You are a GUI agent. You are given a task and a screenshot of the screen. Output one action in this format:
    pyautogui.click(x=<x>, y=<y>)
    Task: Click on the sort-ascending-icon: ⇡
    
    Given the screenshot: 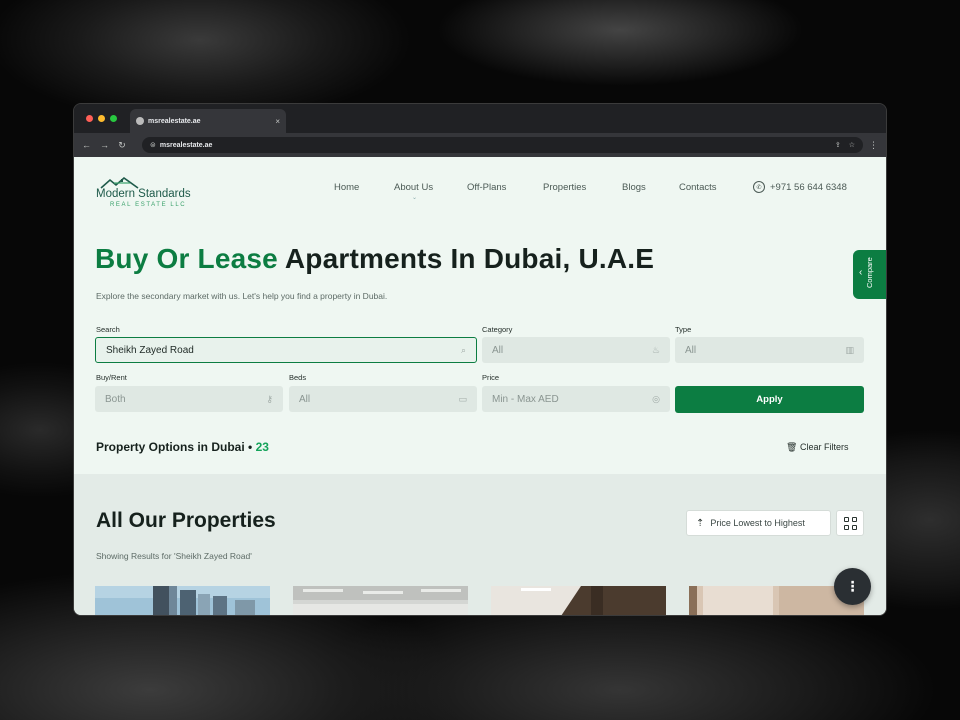 What is the action you would take?
    pyautogui.click(x=700, y=523)
    